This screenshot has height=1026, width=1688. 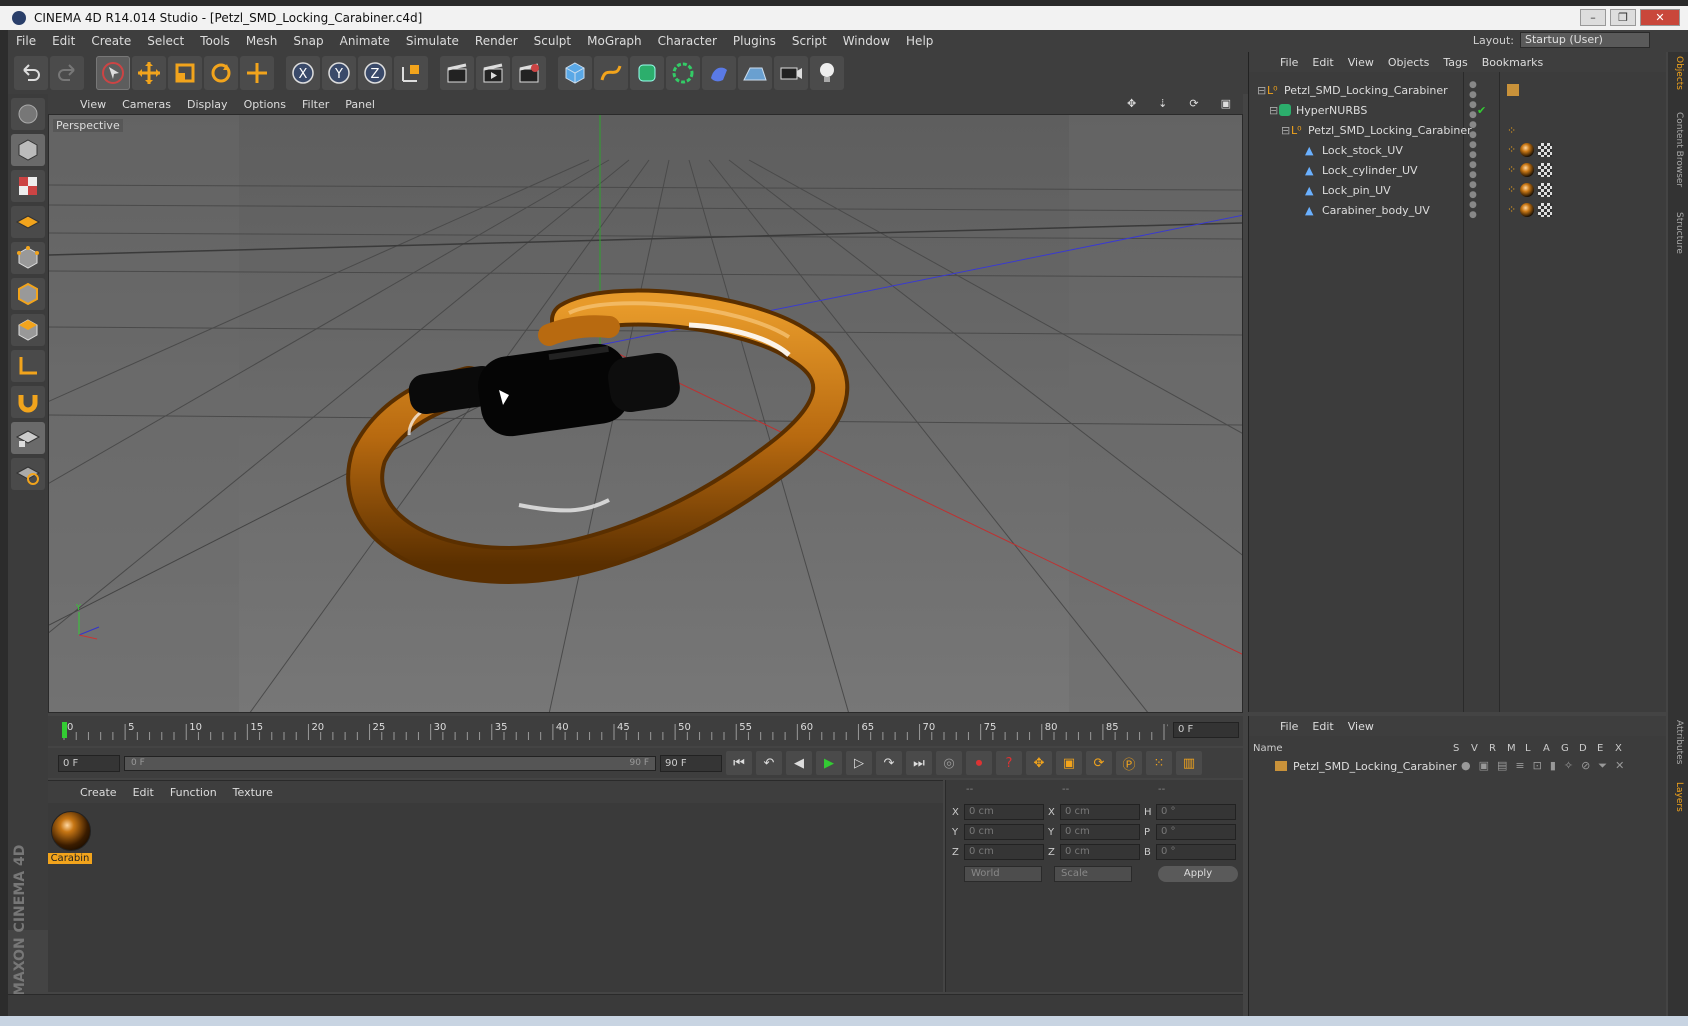 What do you see at coordinates (919, 41) in the screenshot?
I see `menu-help: Help` at bounding box center [919, 41].